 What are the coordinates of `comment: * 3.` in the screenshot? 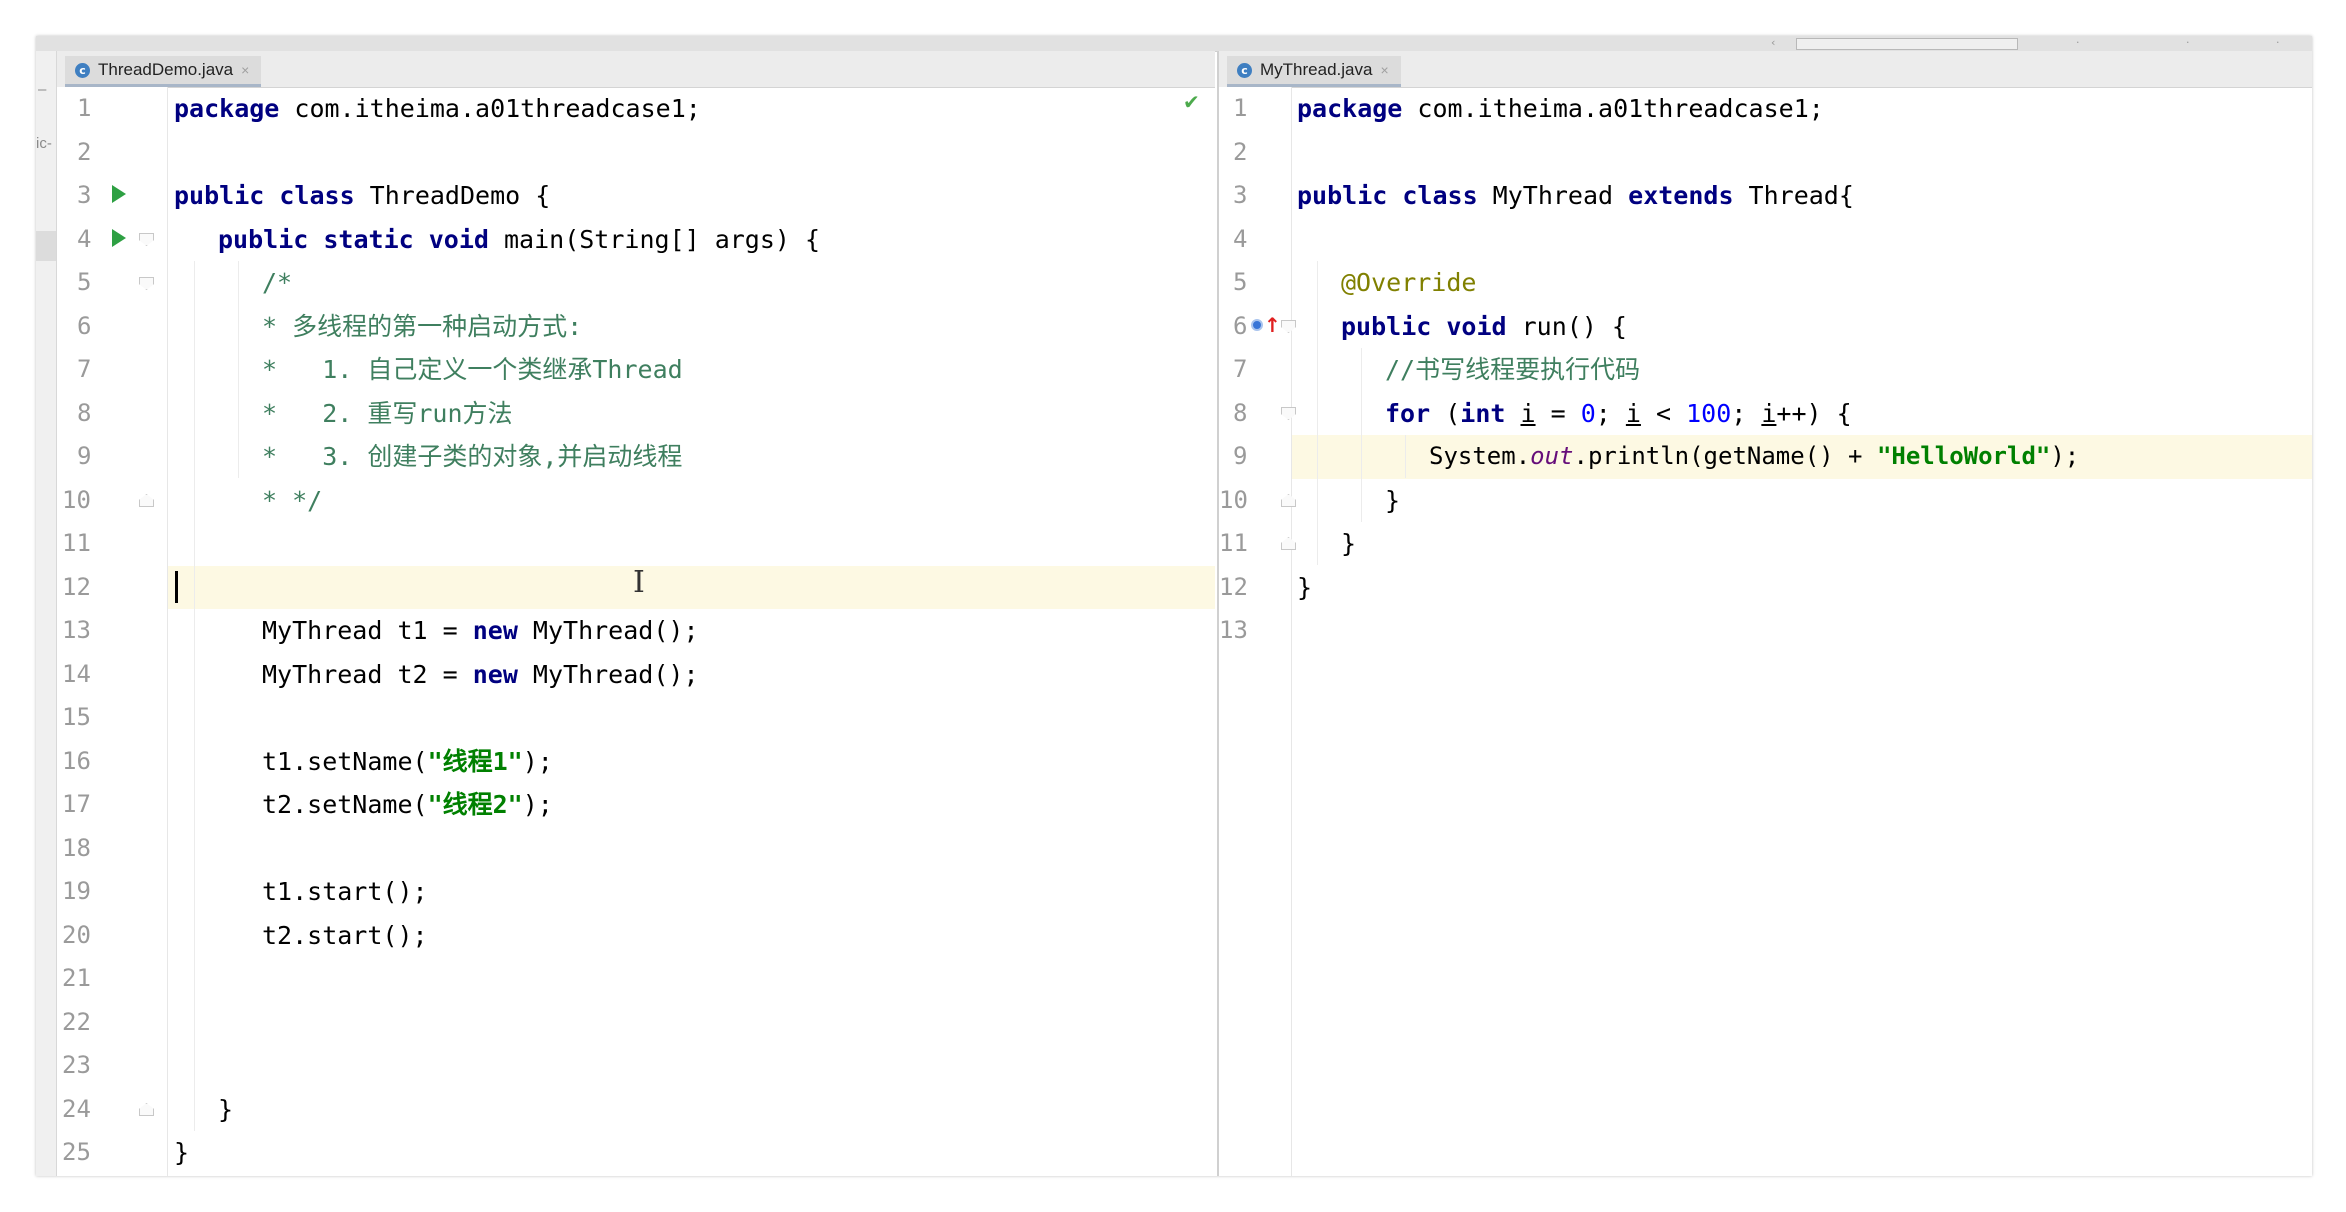 It's located at (315, 456).